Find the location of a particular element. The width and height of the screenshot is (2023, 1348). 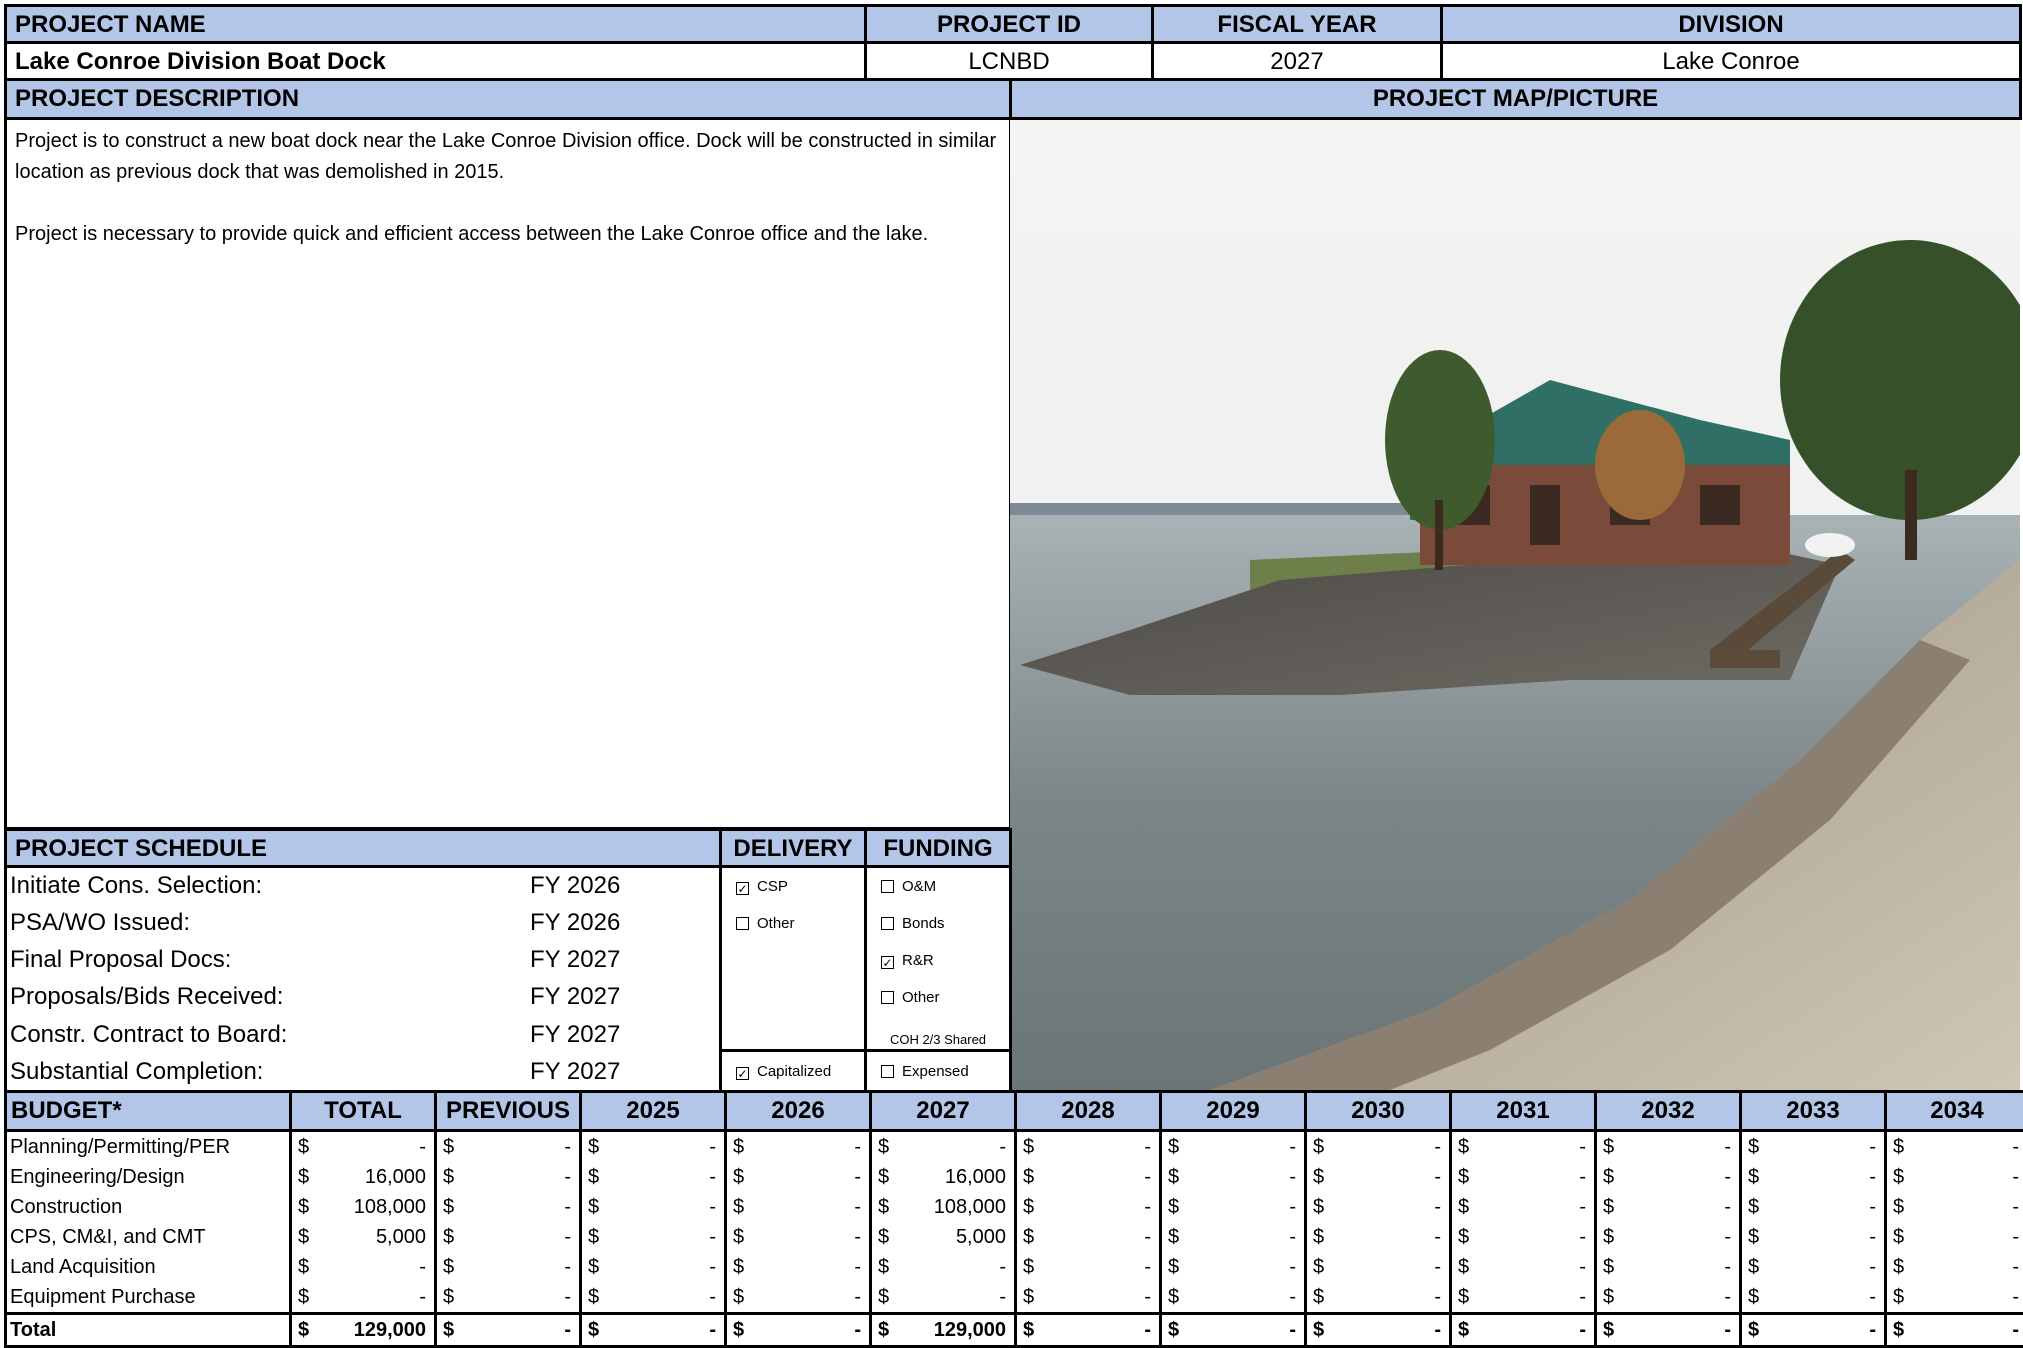

budget-cell: $5,000 is located at coordinates (363, 1237).